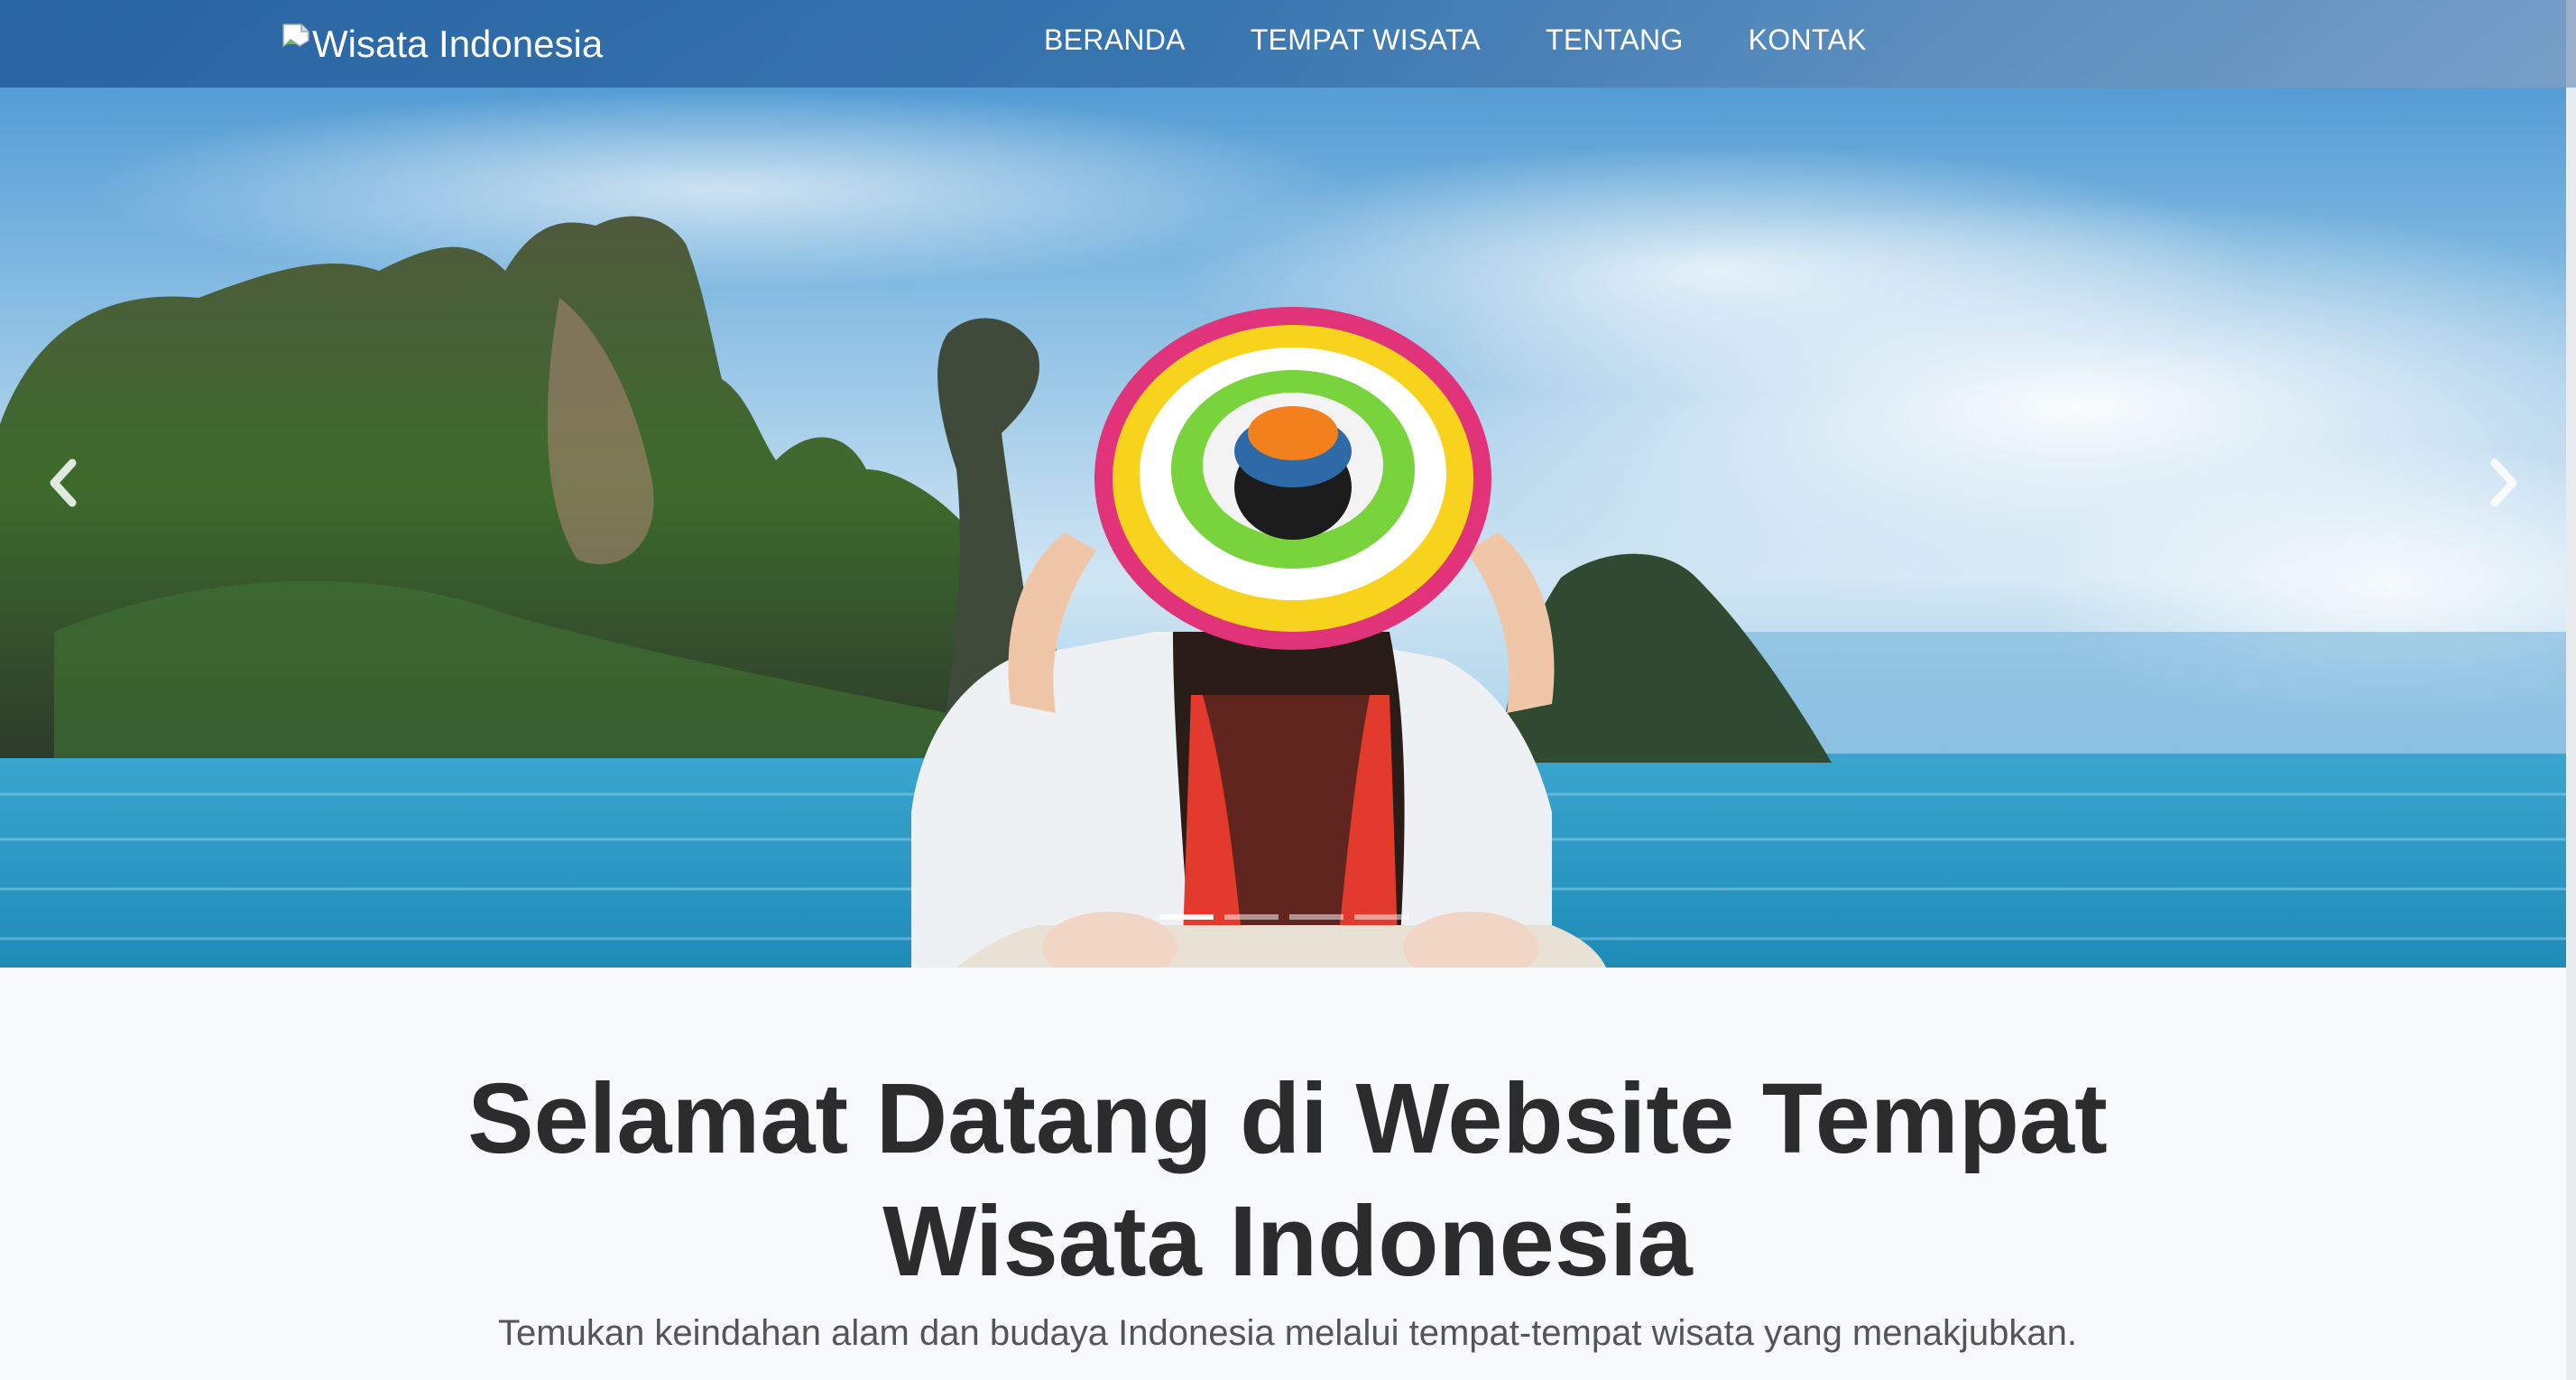 The width and height of the screenshot is (2576, 1380). I want to click on broken-image-icon, so click(296, 37).